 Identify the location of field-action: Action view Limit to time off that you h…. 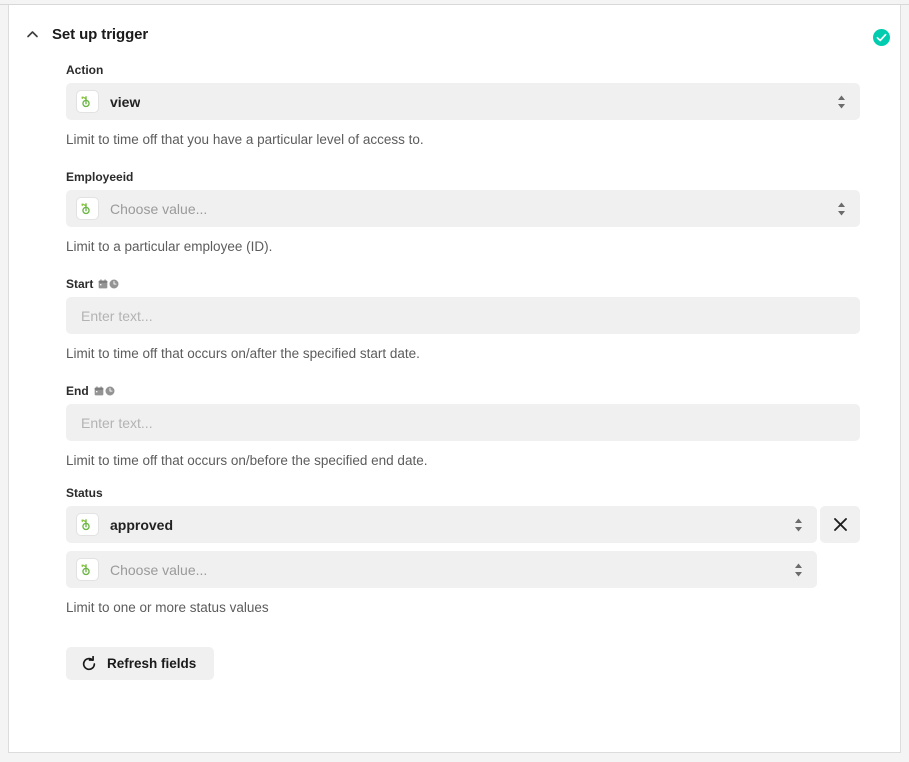
(454, 105).